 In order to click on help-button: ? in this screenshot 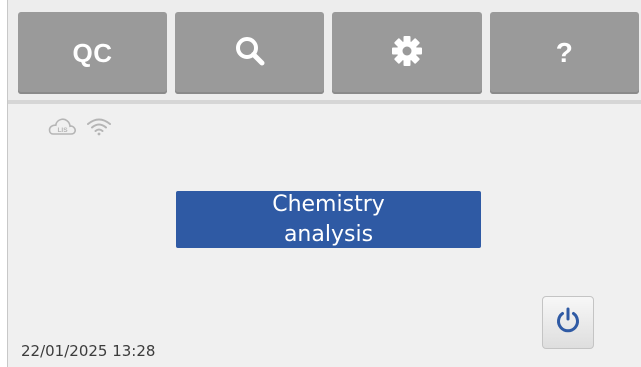, I will do `click(564, 53)`.